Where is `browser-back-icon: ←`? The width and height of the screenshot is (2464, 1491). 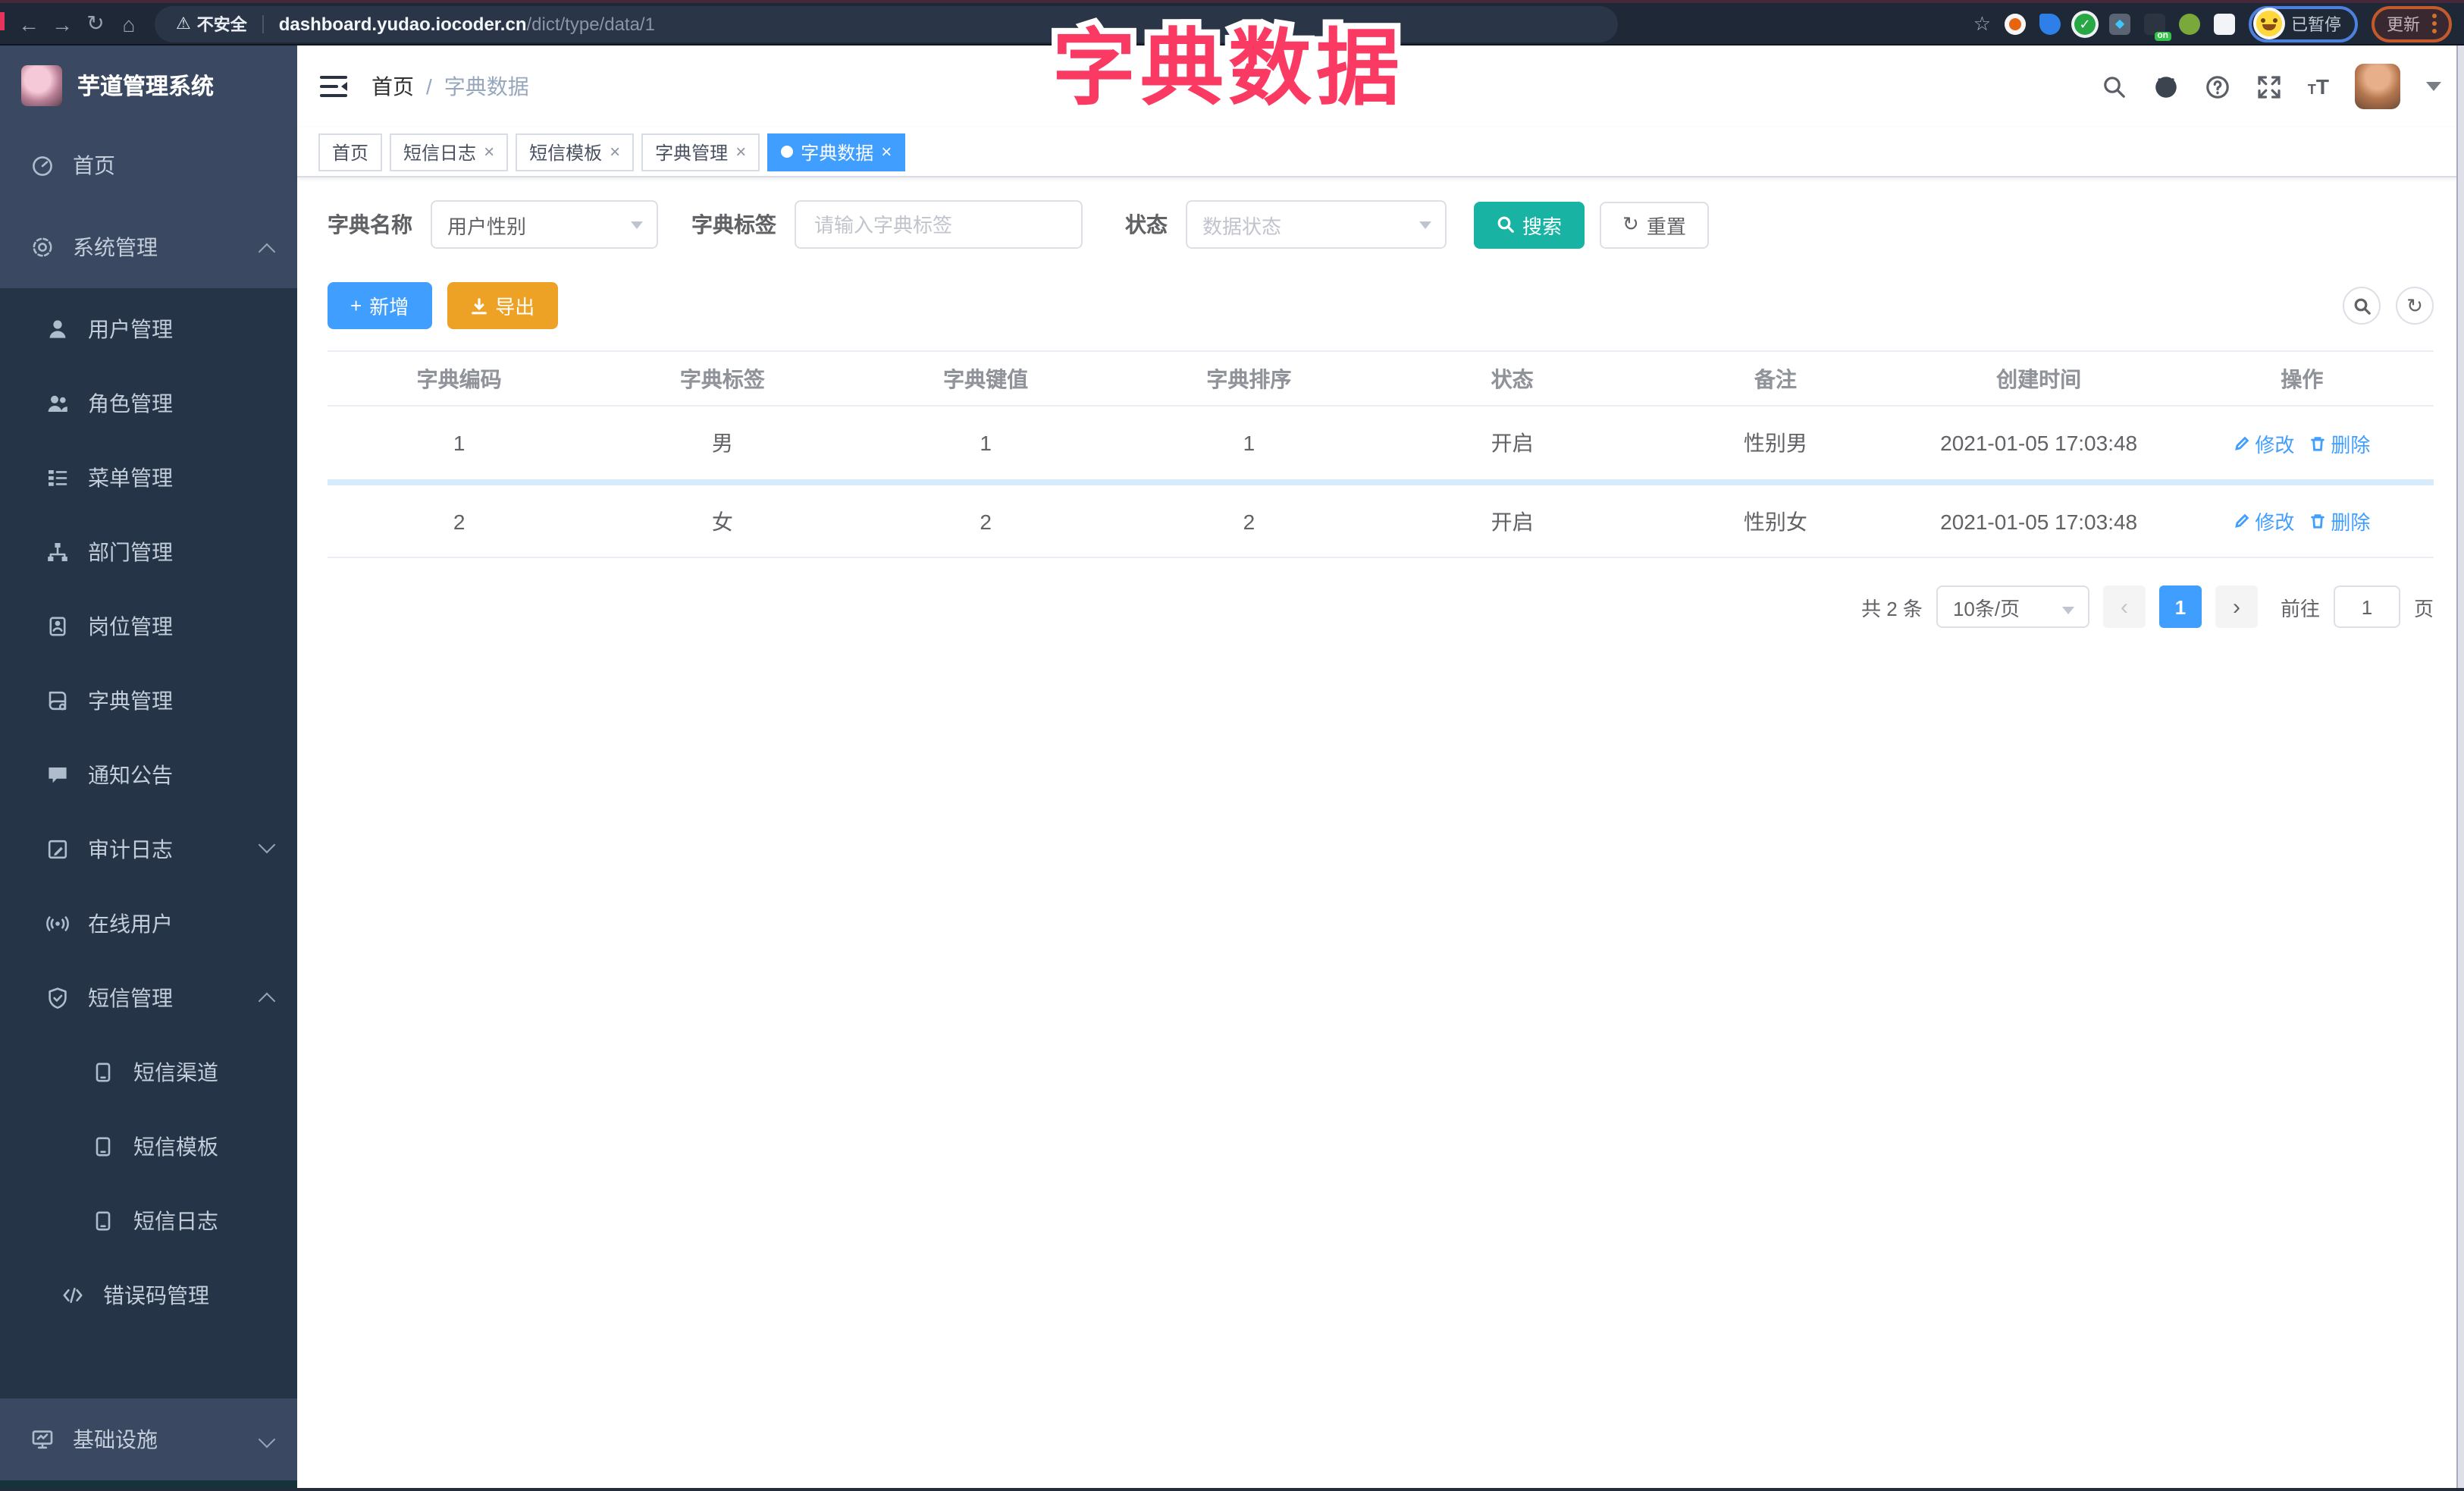 browser-back-icon: ← is located at coordinates (29, 23).